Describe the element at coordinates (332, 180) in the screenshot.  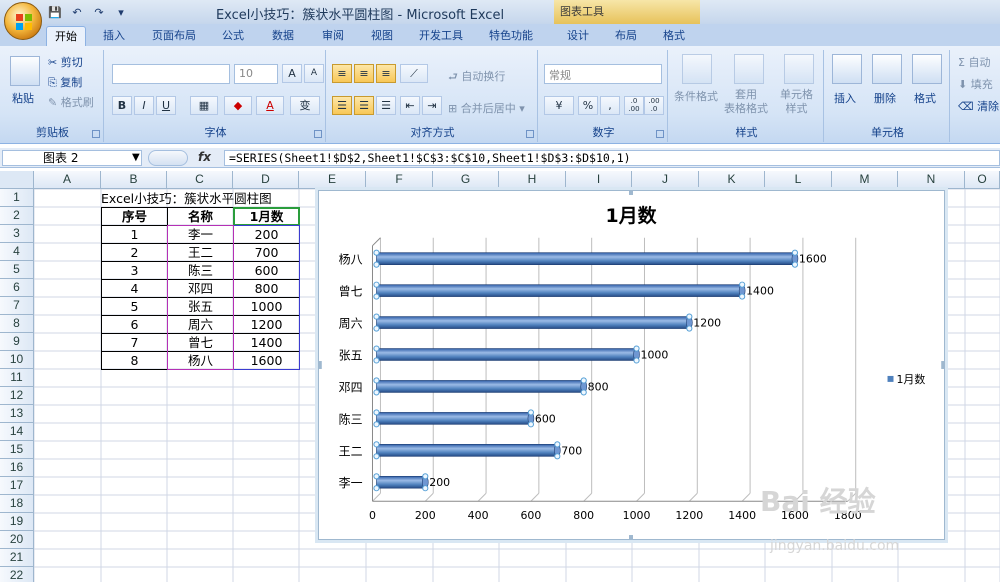
I see `column-header: E` at that location.